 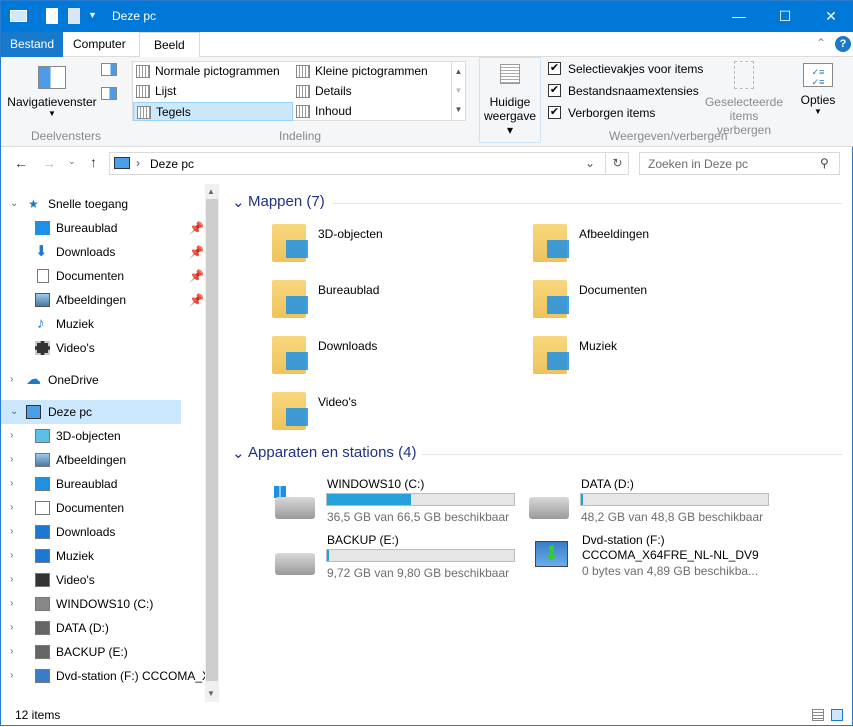 What do you see at coordinates (103, 228) in the screenshot?
I see `nav-quick-bureaublad: Bureaublad 📌` at bounding box center [103, 228].